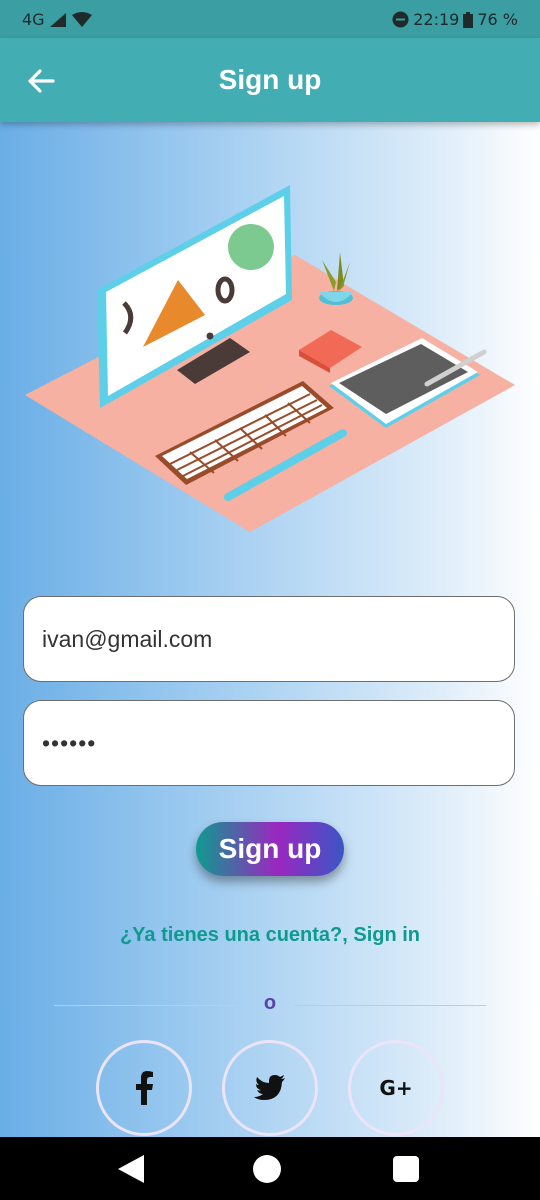 The image size is (540, 1200). Describe the element at coordinates (436, 19) in the screenshot. I see `status-time: 22:19` at that location.